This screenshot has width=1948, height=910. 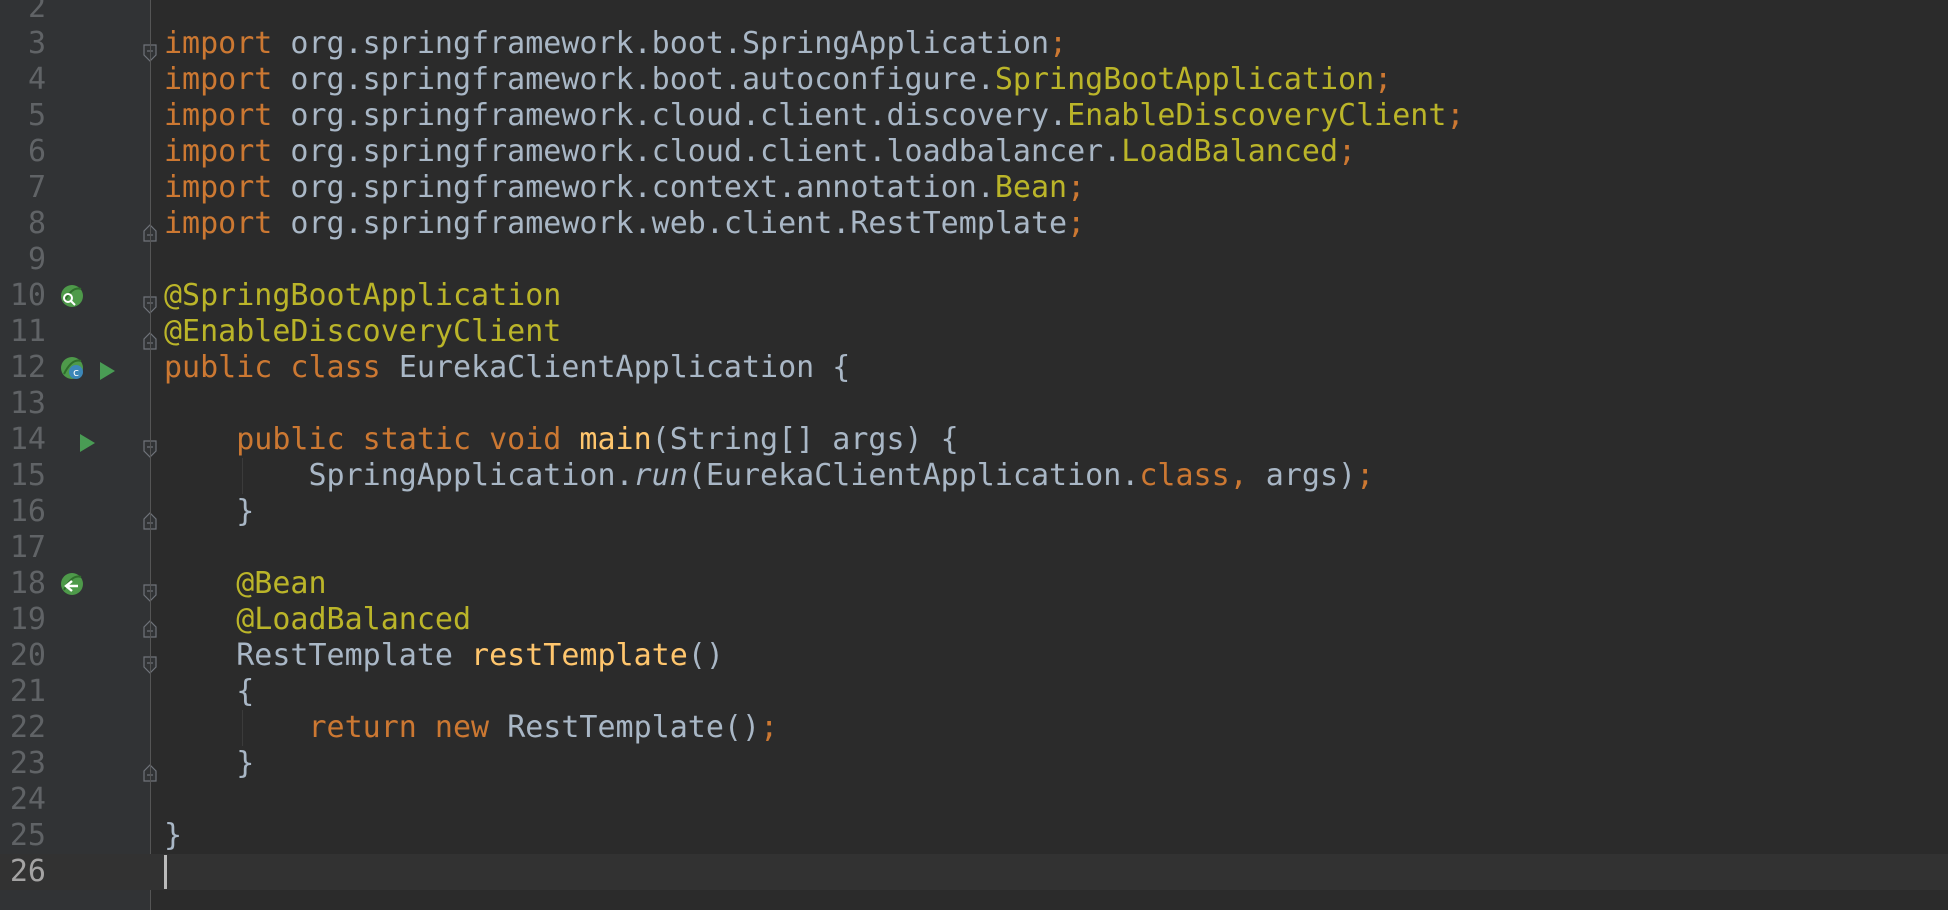 What do you see at coordinates (974, 512) in the screenshot?
I see `code-line: 16 }` at bounding box center [974, 512].